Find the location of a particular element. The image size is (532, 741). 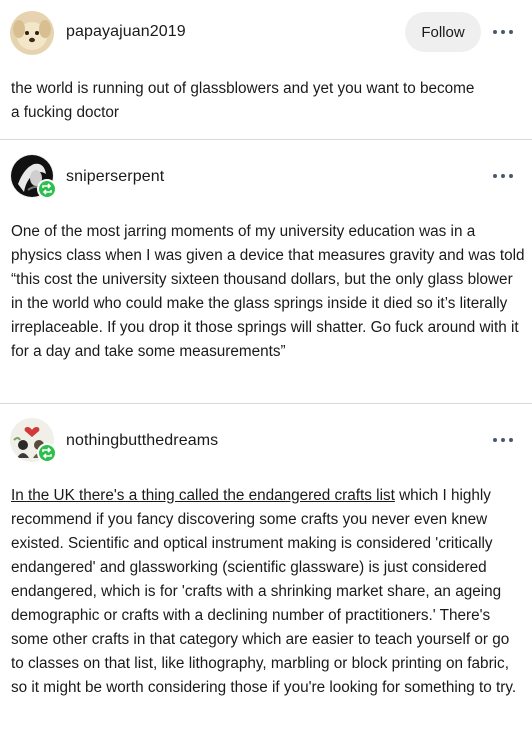

username: papayajuan2019 is located at coordinates (126, 32).